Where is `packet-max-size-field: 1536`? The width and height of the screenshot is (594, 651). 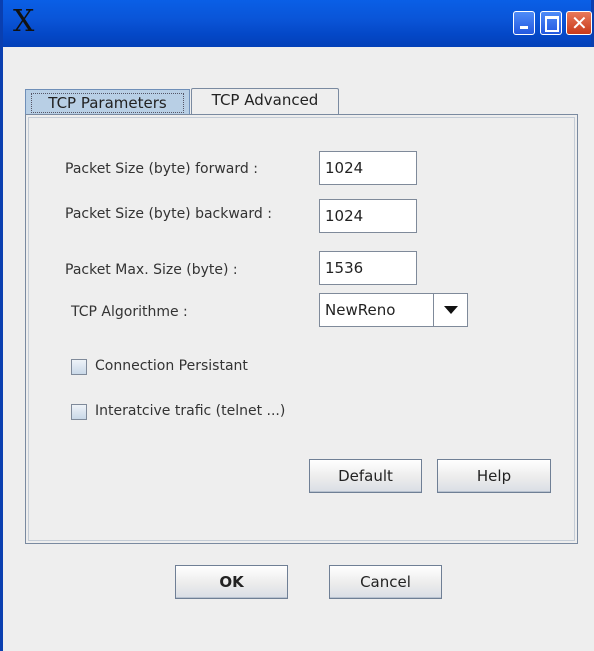 packet-max-size-field: 1536 is located at coordinates (368, 268).